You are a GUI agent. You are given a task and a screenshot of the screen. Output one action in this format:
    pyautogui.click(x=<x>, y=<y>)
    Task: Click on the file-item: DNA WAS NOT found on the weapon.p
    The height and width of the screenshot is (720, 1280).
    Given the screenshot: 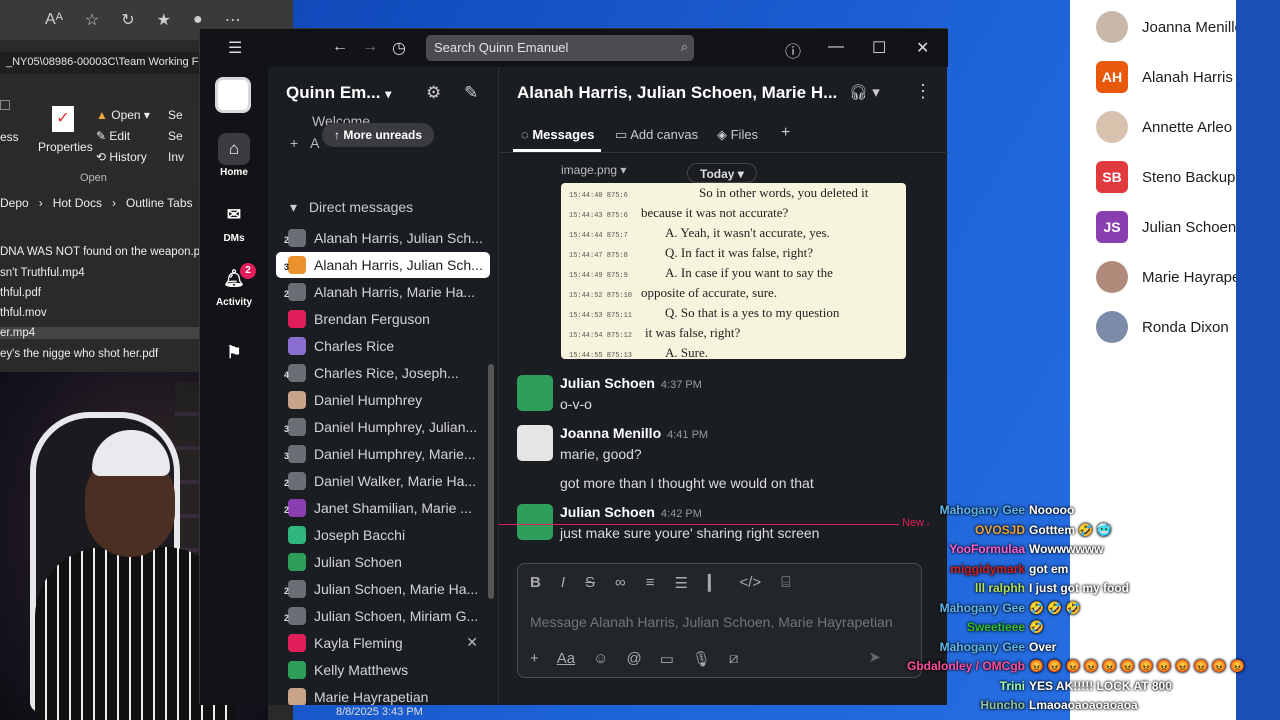 What is the action you would take?
    pyautogui.click(x=100, y=252)
    